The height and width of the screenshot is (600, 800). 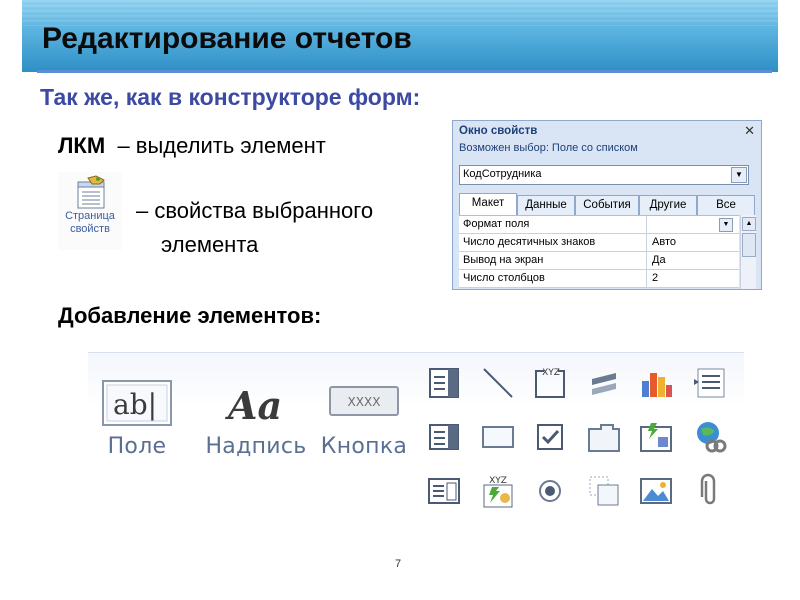 What do you see at coordinates (710, 437) in the screenshot?
I see `hyperlink-icon` at bounding box center [710, 437].